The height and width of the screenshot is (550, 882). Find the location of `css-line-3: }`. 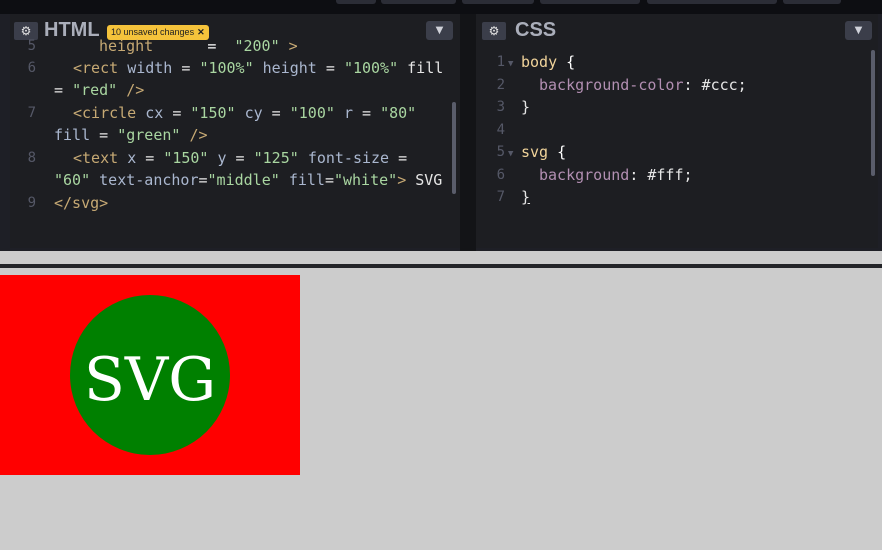

css-line-3: } is located at coordinates (526, 107).